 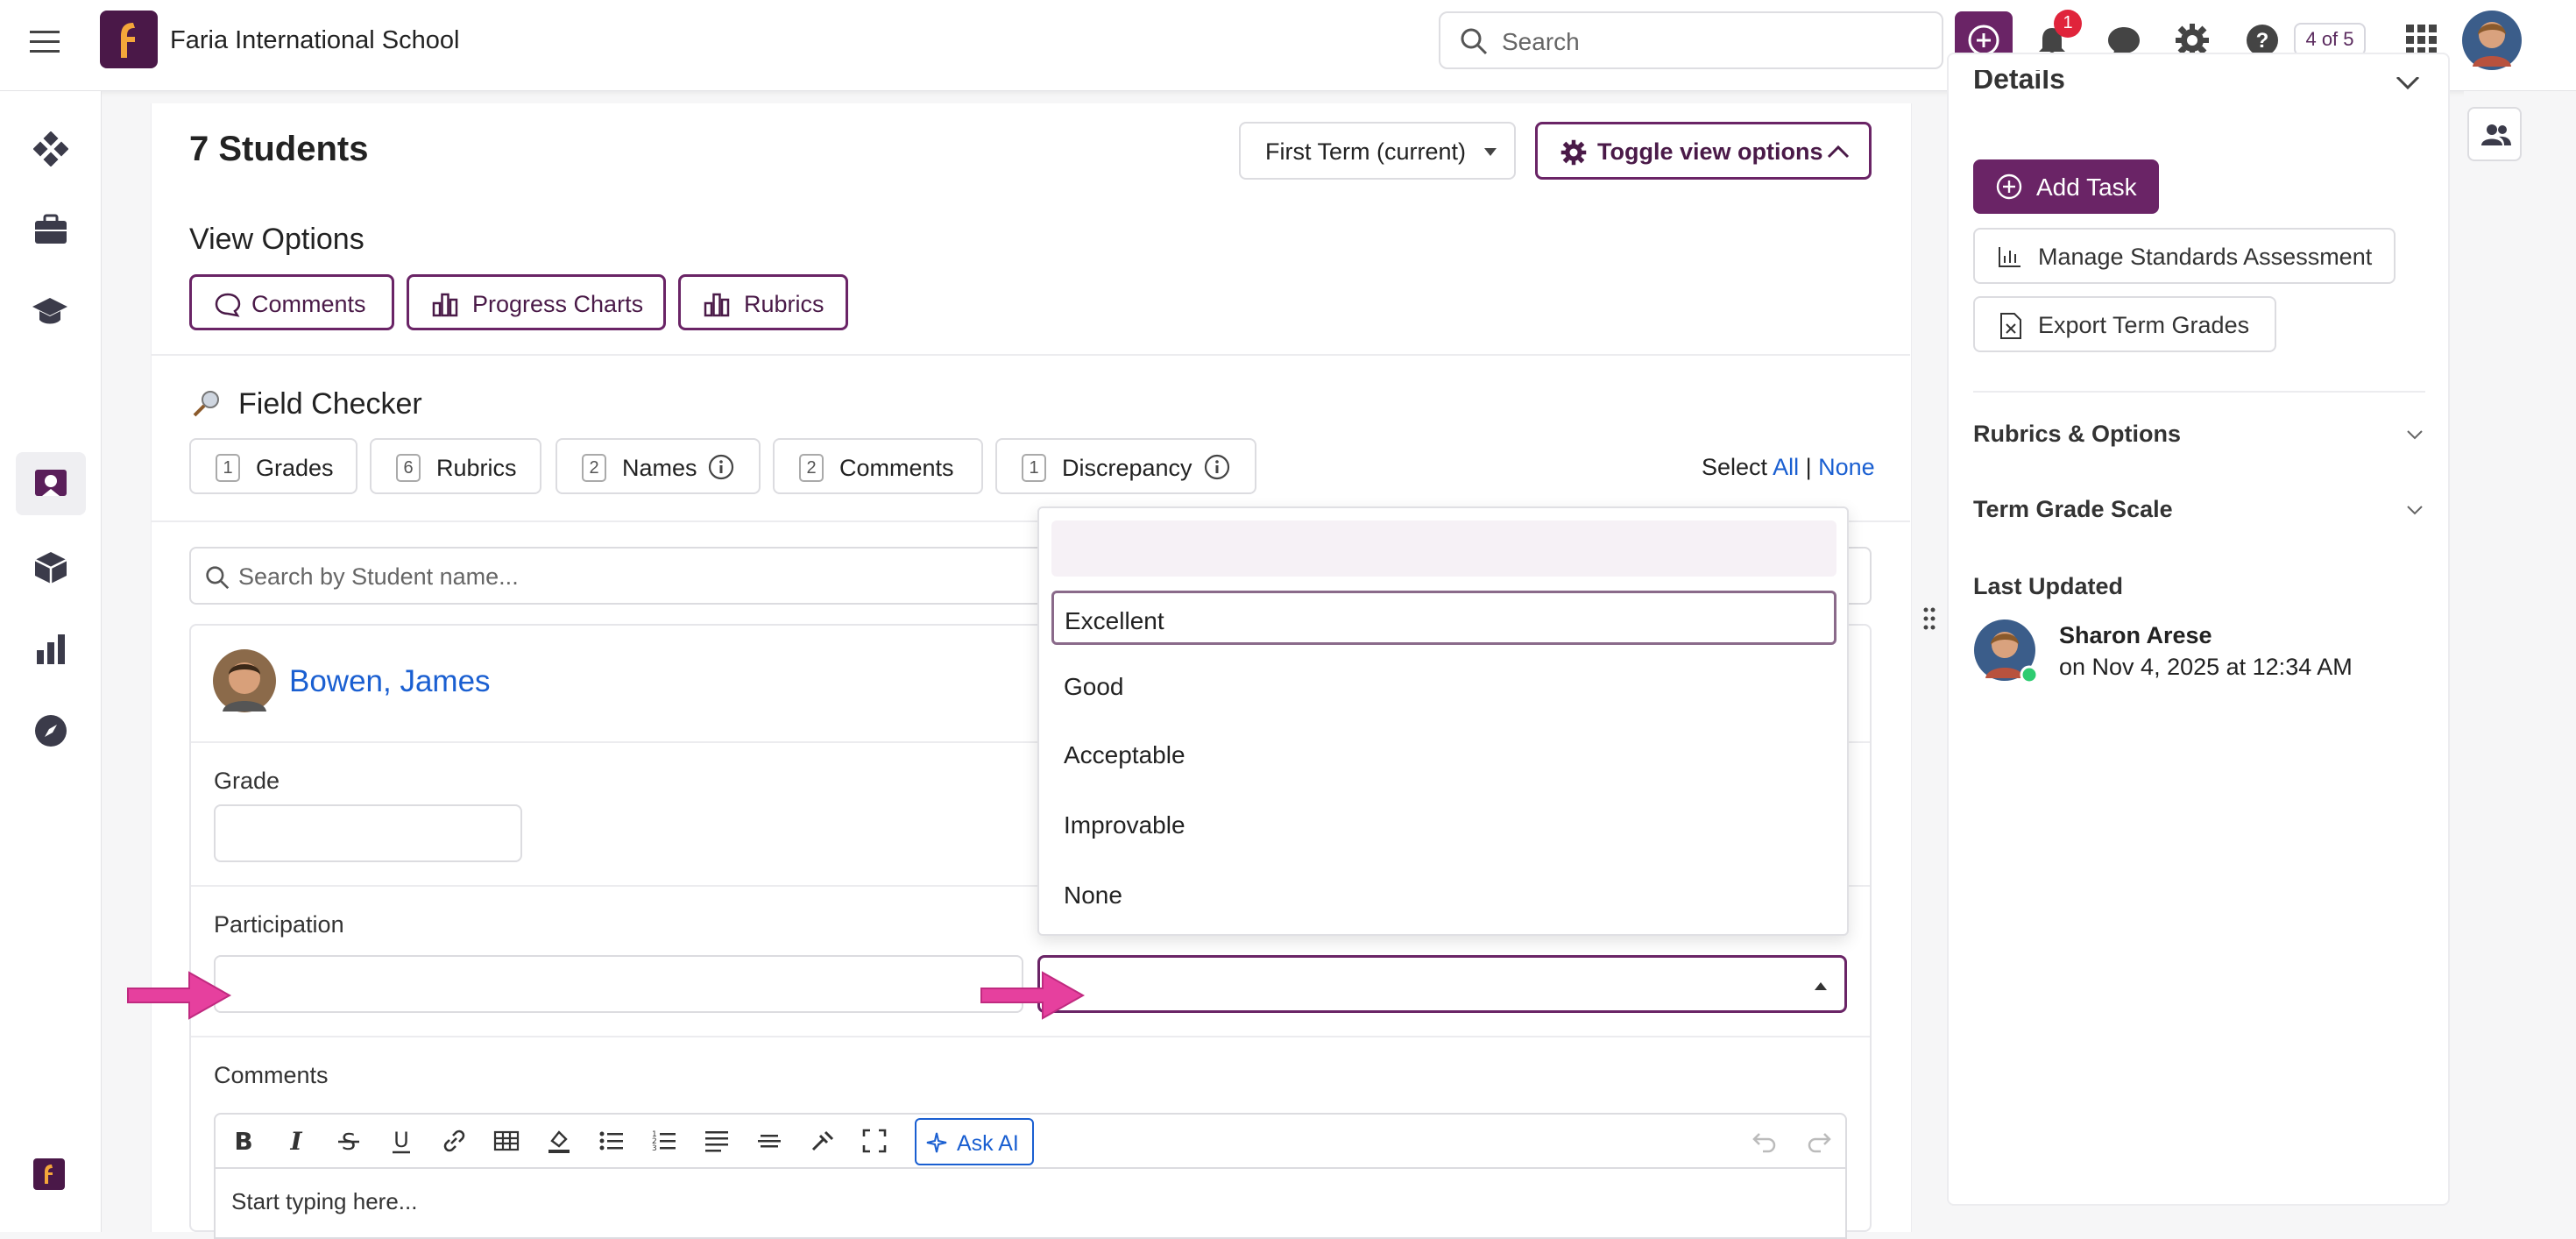 I want to click on option-none: None, so click(x=1093, y=895).